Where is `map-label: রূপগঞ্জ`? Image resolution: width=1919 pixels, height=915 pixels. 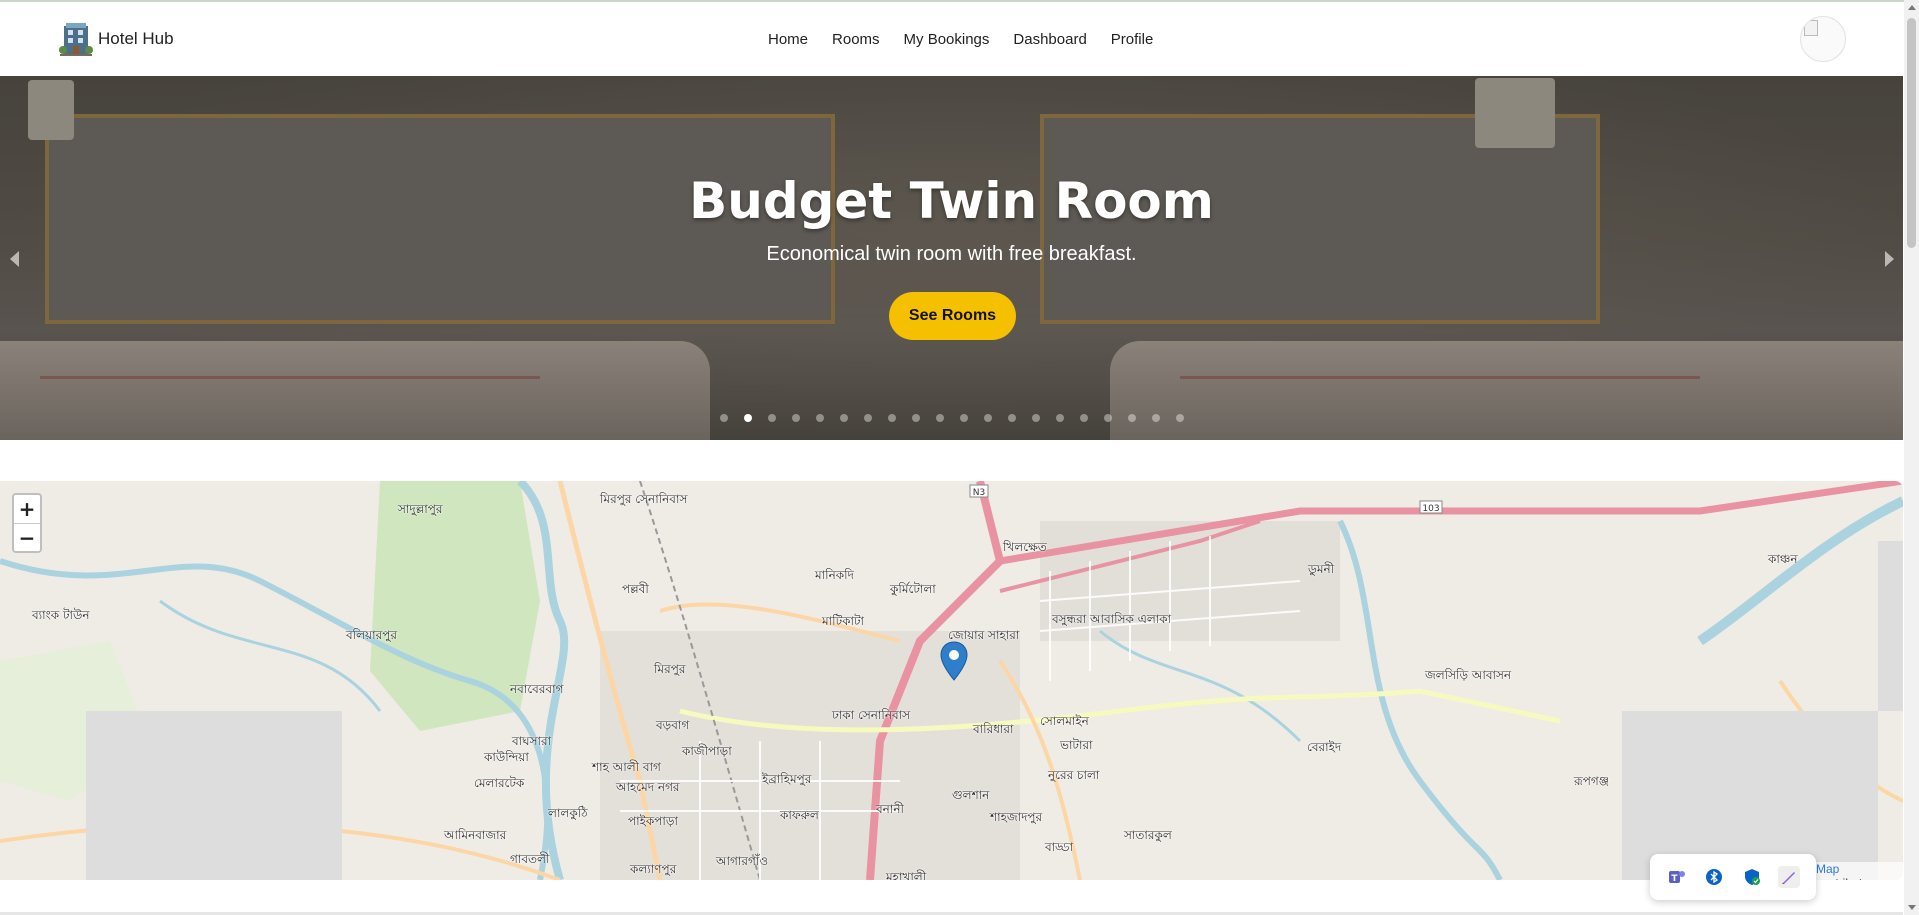
map-label: রূপগঞ্জ is located at coordinates (1592, 781).